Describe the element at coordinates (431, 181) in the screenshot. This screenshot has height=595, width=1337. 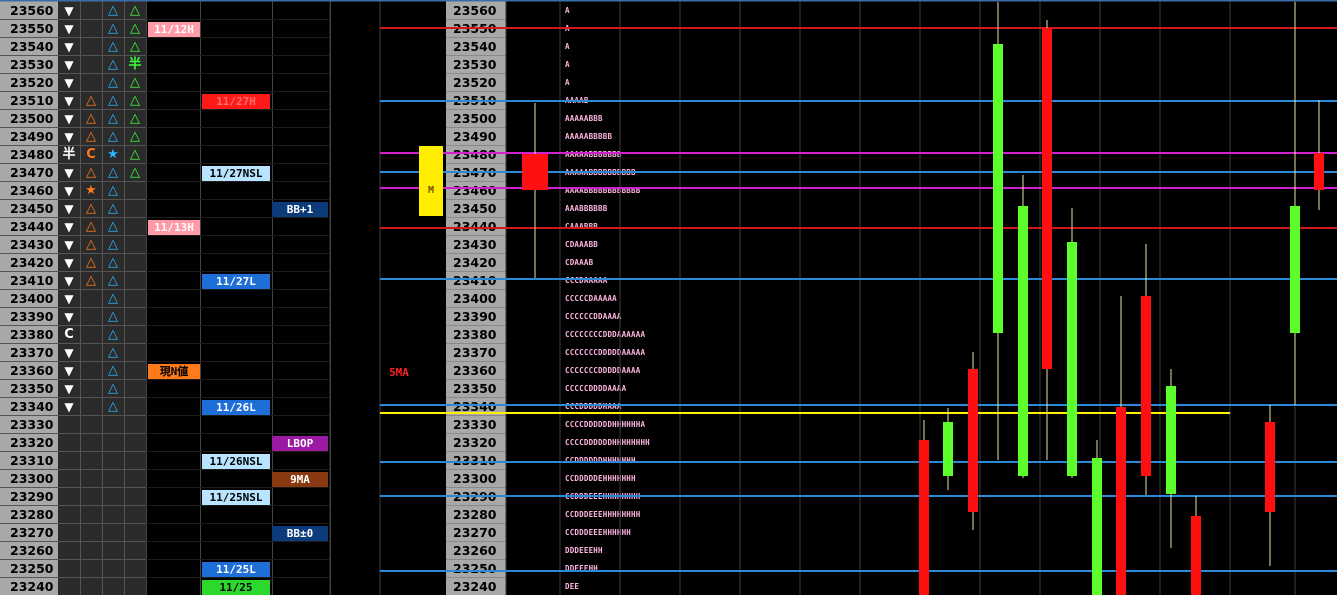
I see `value-area-box` at that location.